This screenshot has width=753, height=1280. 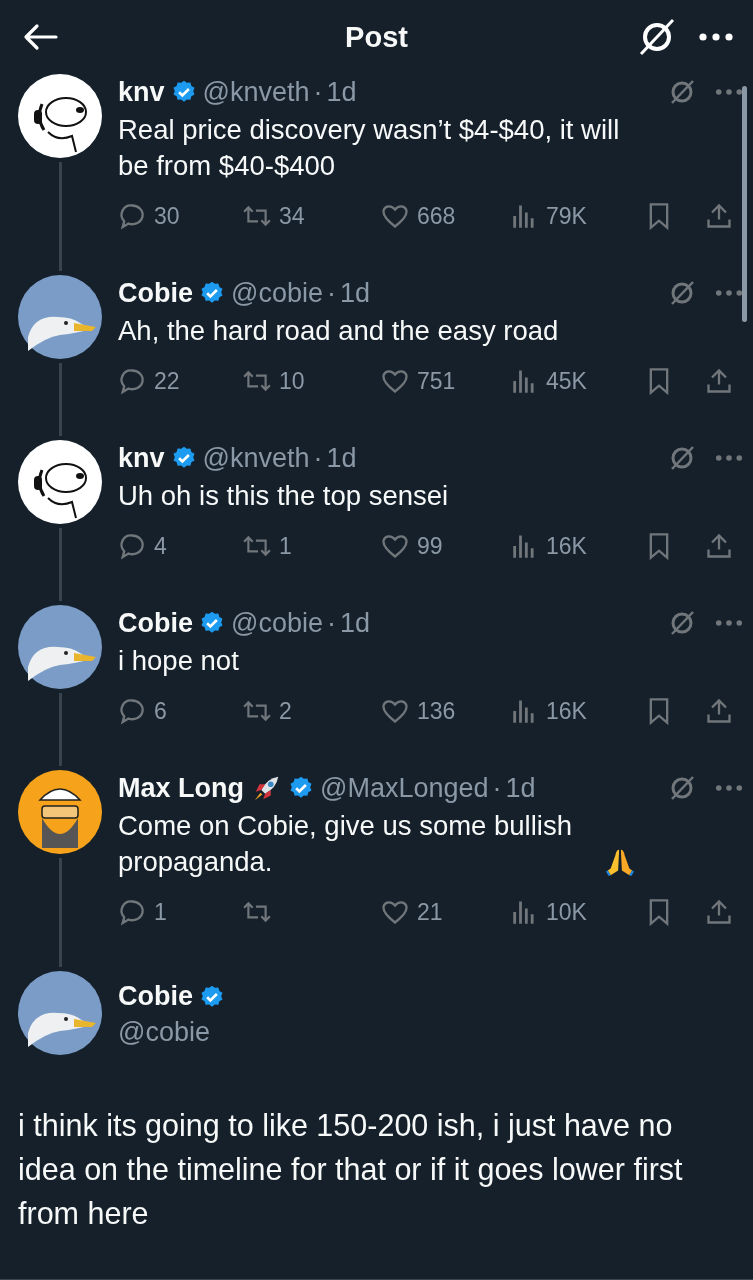 What do you see at coordinates (404, 788) in the screenshot?
I see `author-handle: @MaxLonged` at bounding box center [404, 788].